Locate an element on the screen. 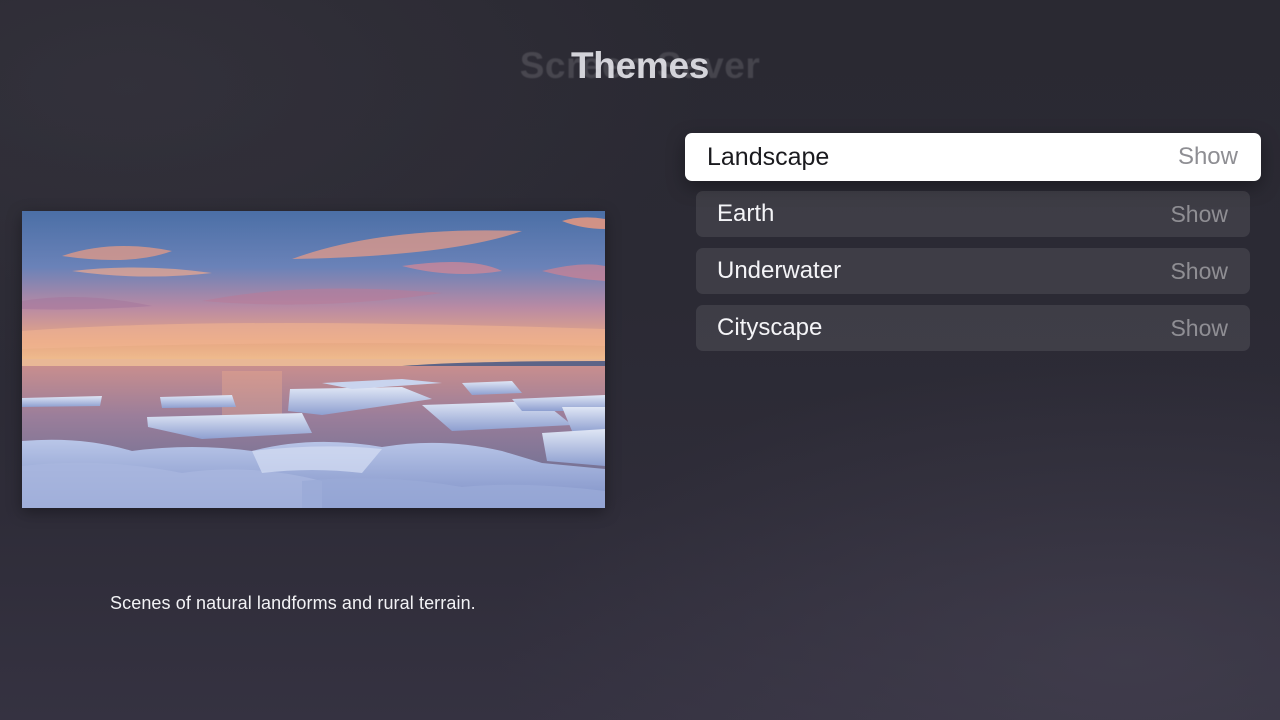  menu-item-underwater: Underwater Show is located at coordinates (973, 271).